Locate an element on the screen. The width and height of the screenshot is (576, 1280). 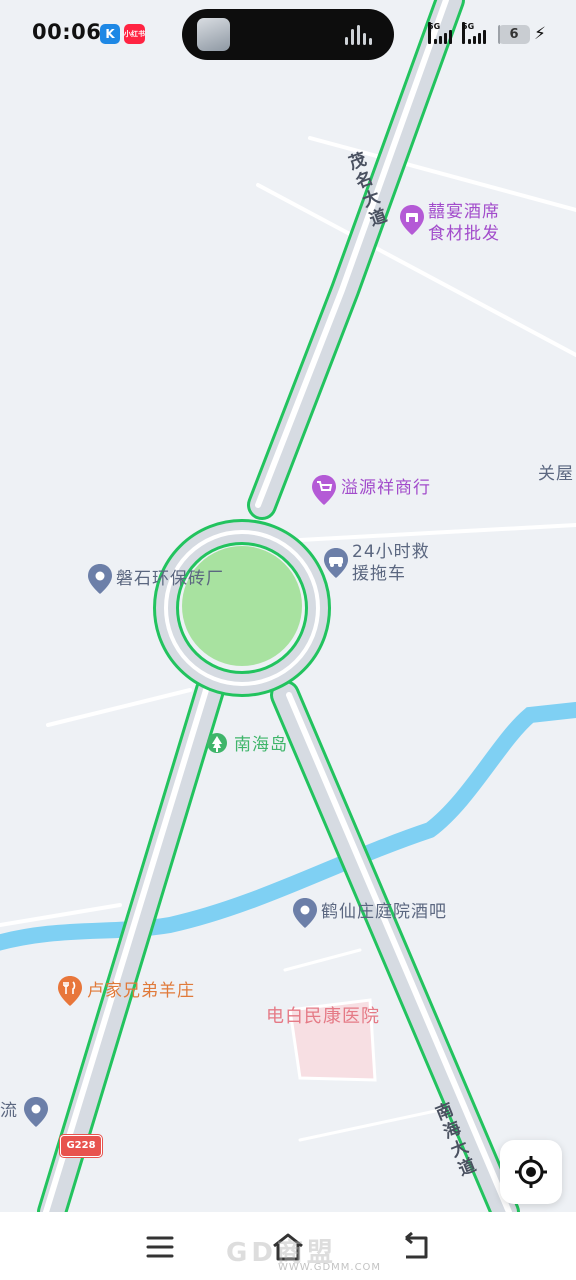
poi-hexian: 鹤仙庄庭院酒吧 is located at coordinates (384, 912).